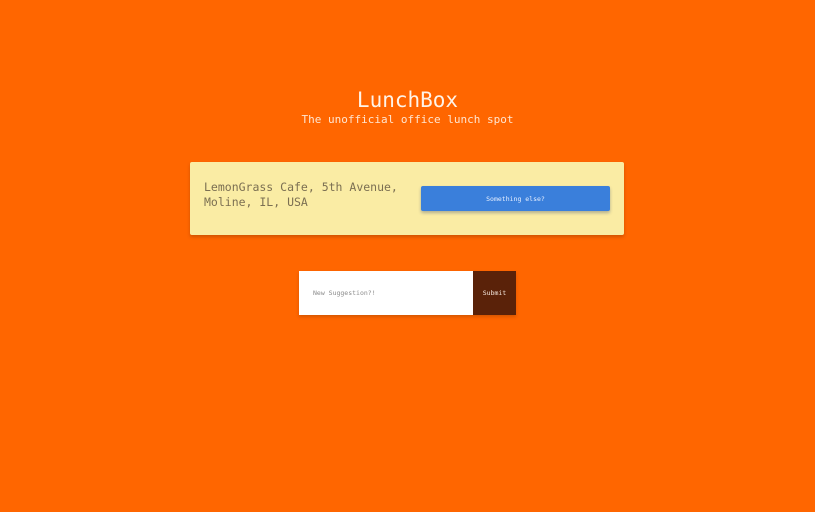  What do you see at coordinates (256, 202) in the screenshot?
I see `lunch-place-line-2: Moline, IL, USA` at bounding box center [256, 202].